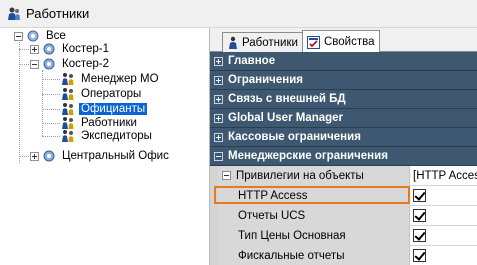  I want to click on tab-properties: Свойства, so click(341, 41).